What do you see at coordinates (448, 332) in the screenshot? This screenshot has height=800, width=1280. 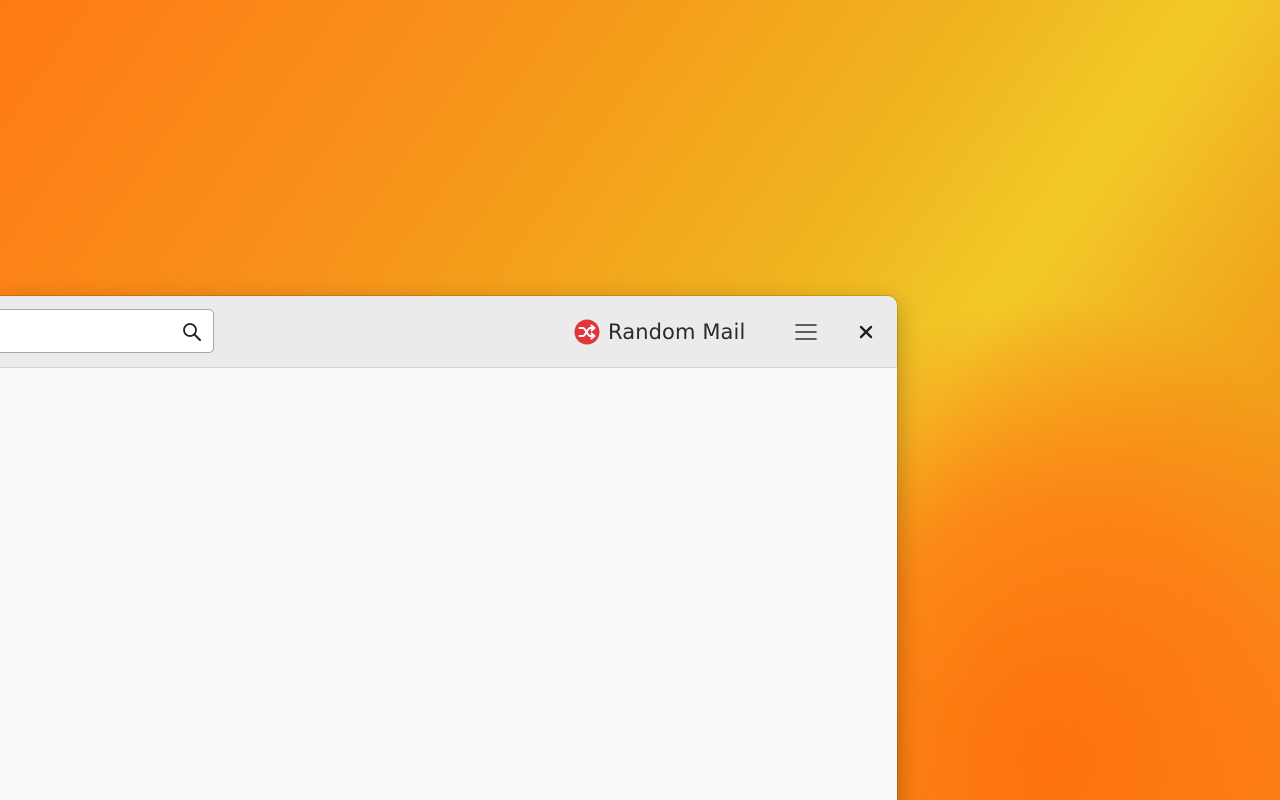 I see `header-bar: Random Mail` at bounding box center [448, 332].